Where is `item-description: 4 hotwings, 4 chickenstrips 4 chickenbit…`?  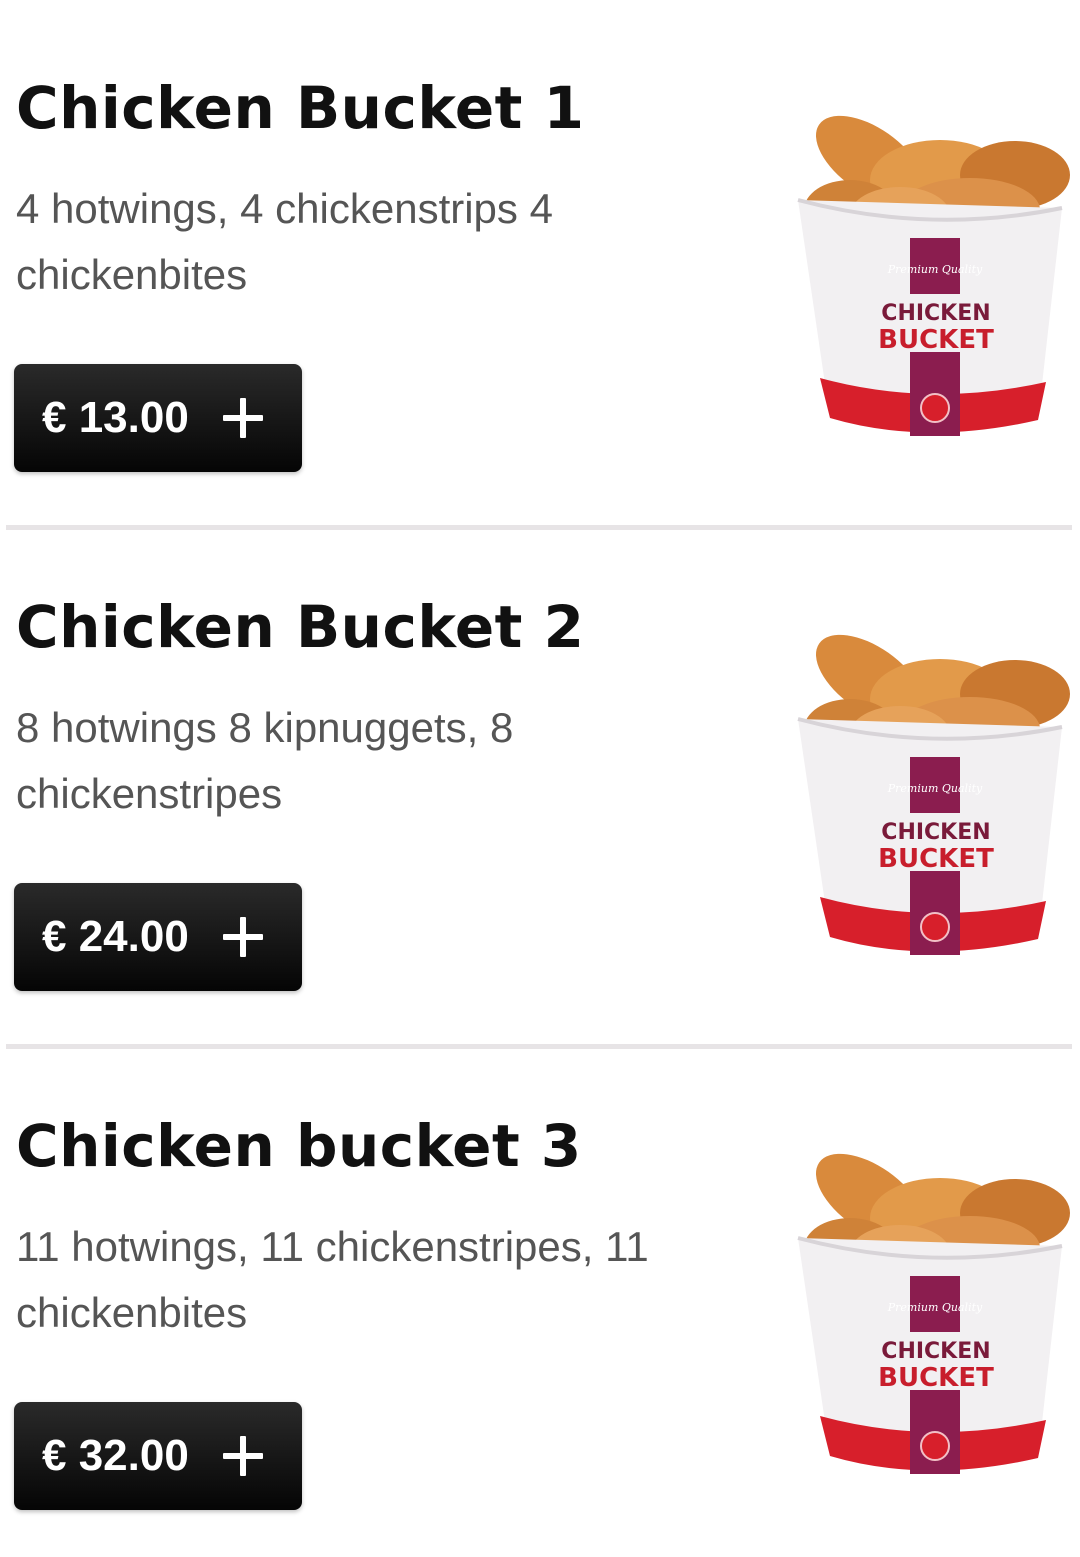 item-description: 4 hotwings, 4 chickenstrips 4 chickenbit… is located at coordinates (284, 241).